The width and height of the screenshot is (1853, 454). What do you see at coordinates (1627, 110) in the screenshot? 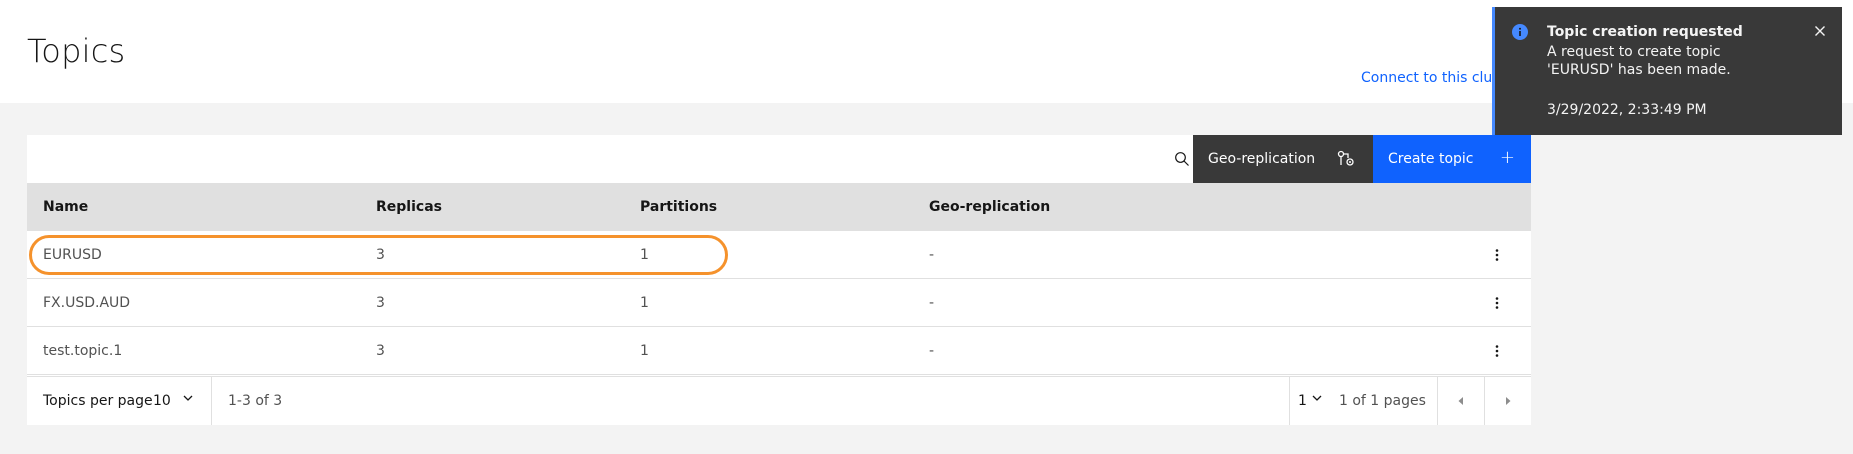
I see `toast-timestamp: 3/29/2022, 2:33:49 PM` at bounding box center [1627, 110].